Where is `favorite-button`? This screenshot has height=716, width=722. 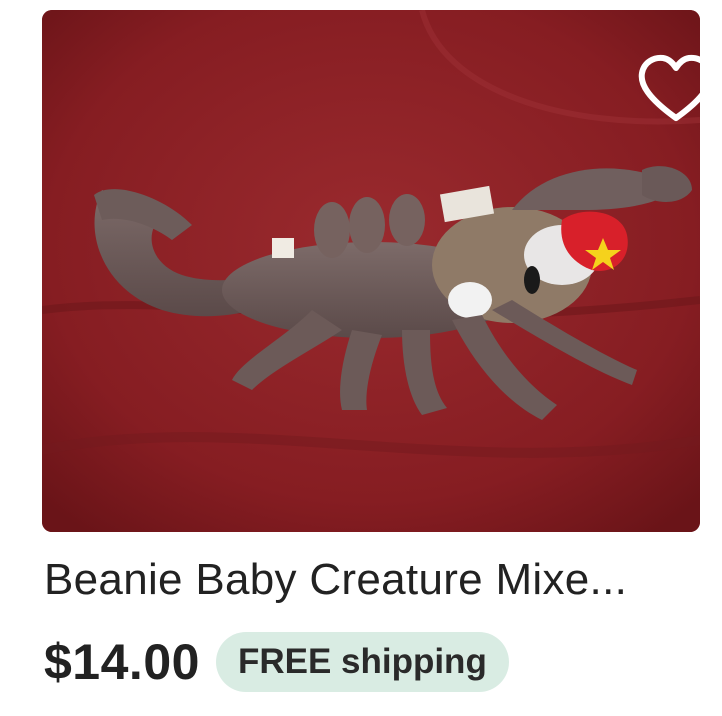
favorite-button is located at coordinates (668, 90).